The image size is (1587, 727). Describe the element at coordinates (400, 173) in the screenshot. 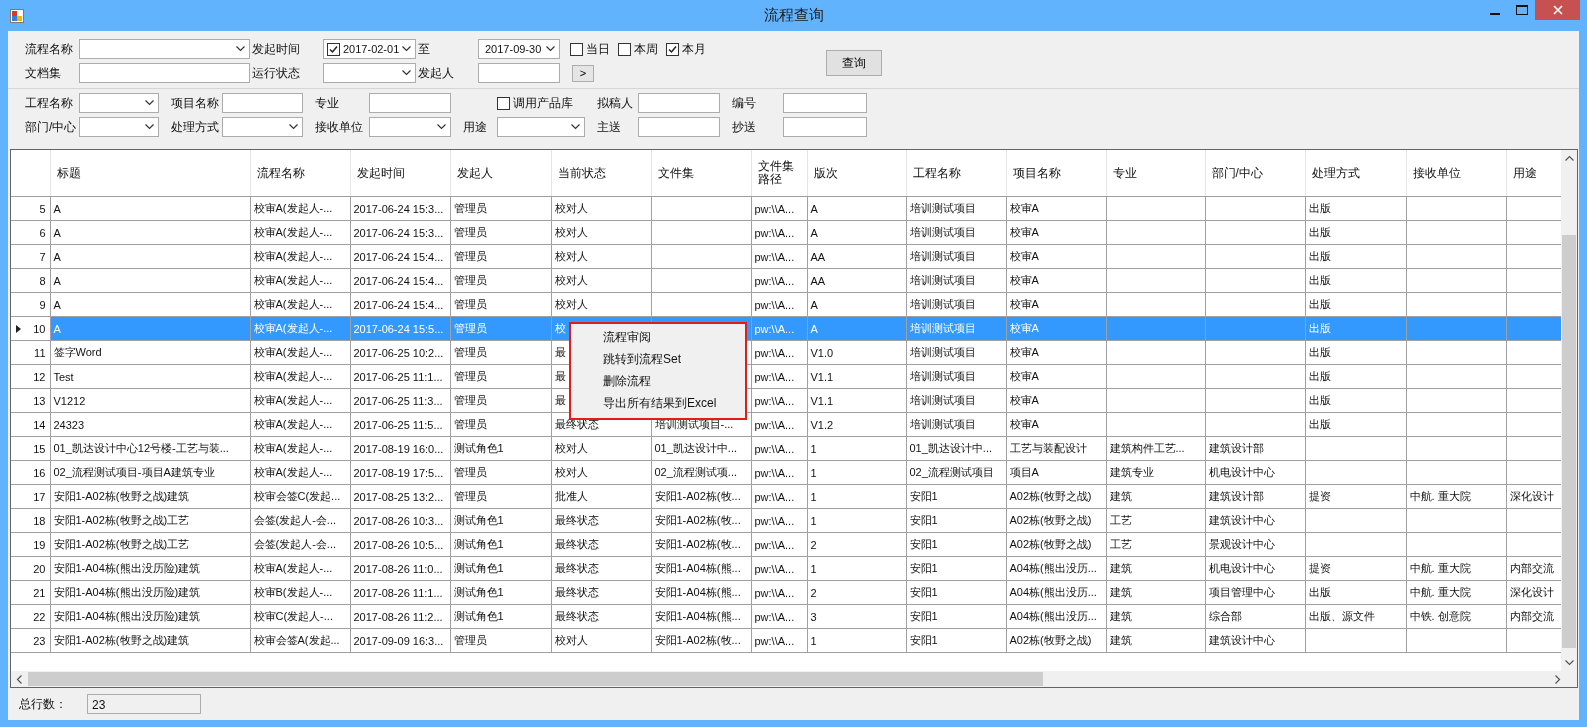

I see `column-header: 发起时间` at that location.